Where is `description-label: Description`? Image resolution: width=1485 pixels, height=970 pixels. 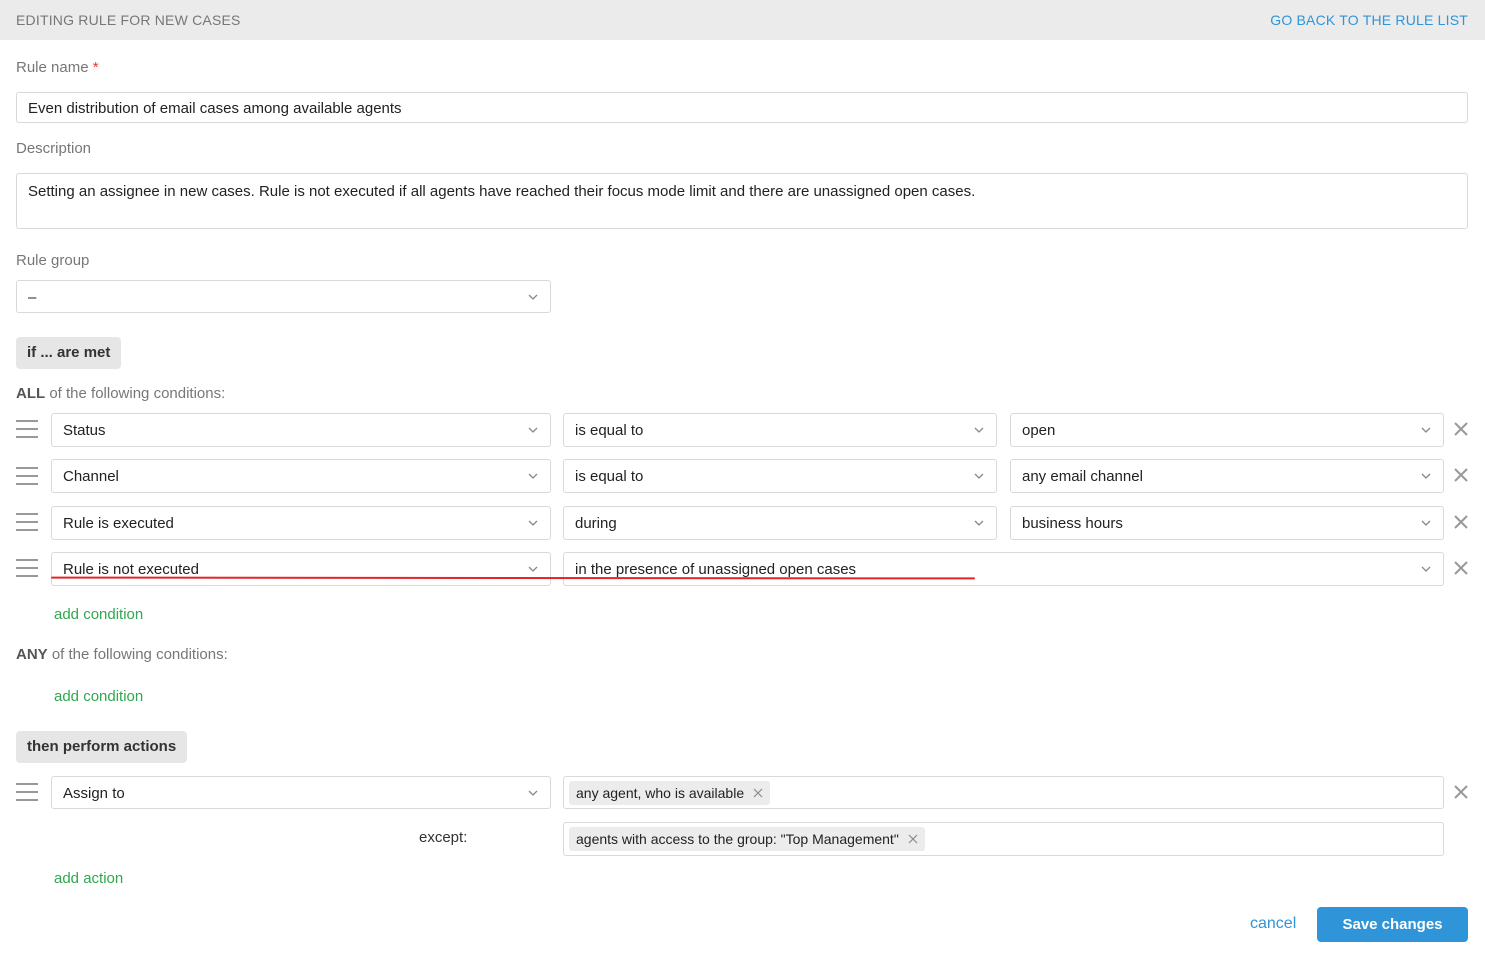
description-label: Description is located at coordinates (54, 148).